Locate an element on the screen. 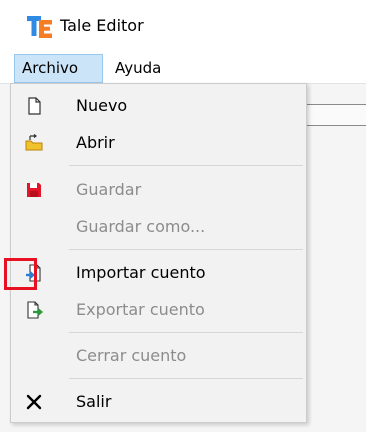 Image resolution: width=366 pixels, height=432 pixels. menu-item-nuevo: Nuevo is located at coordinates (158, 106).